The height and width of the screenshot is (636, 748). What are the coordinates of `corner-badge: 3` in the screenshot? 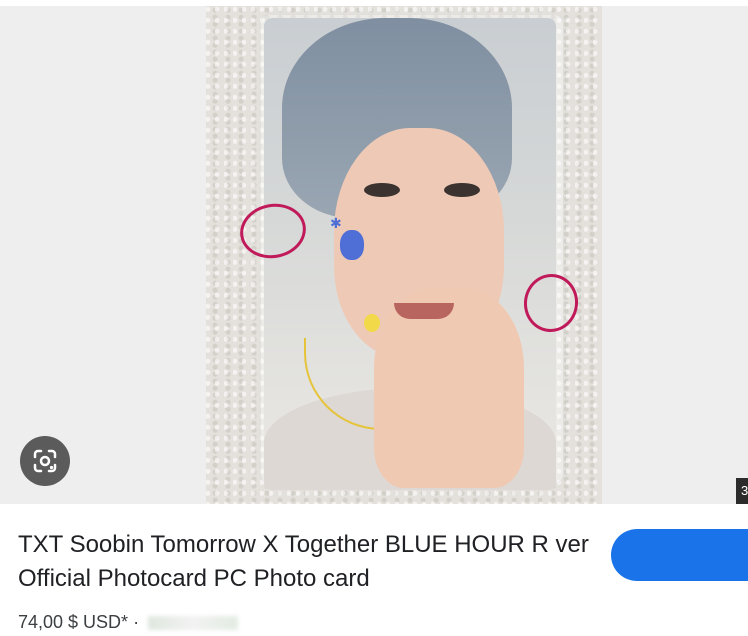 It's located at (742, 491).